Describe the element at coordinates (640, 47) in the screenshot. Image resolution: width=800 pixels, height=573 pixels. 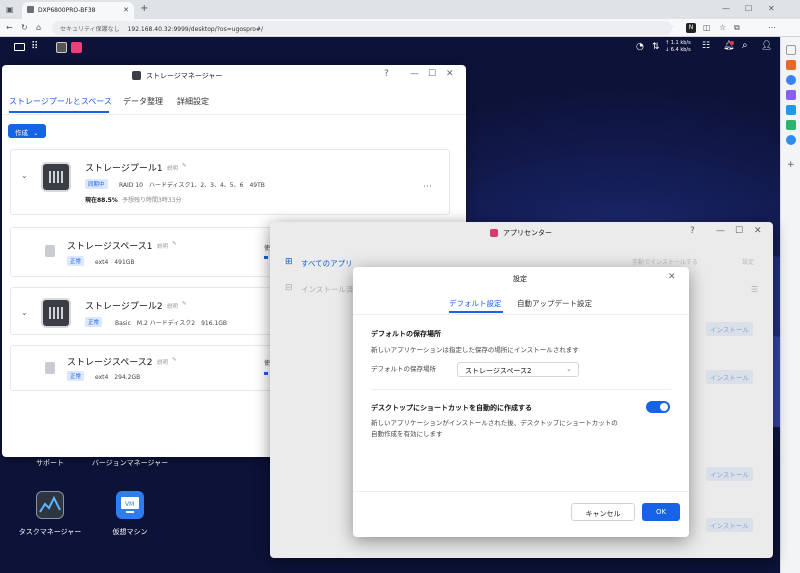
I see `resource-monitor-icon: ◔` at that location.